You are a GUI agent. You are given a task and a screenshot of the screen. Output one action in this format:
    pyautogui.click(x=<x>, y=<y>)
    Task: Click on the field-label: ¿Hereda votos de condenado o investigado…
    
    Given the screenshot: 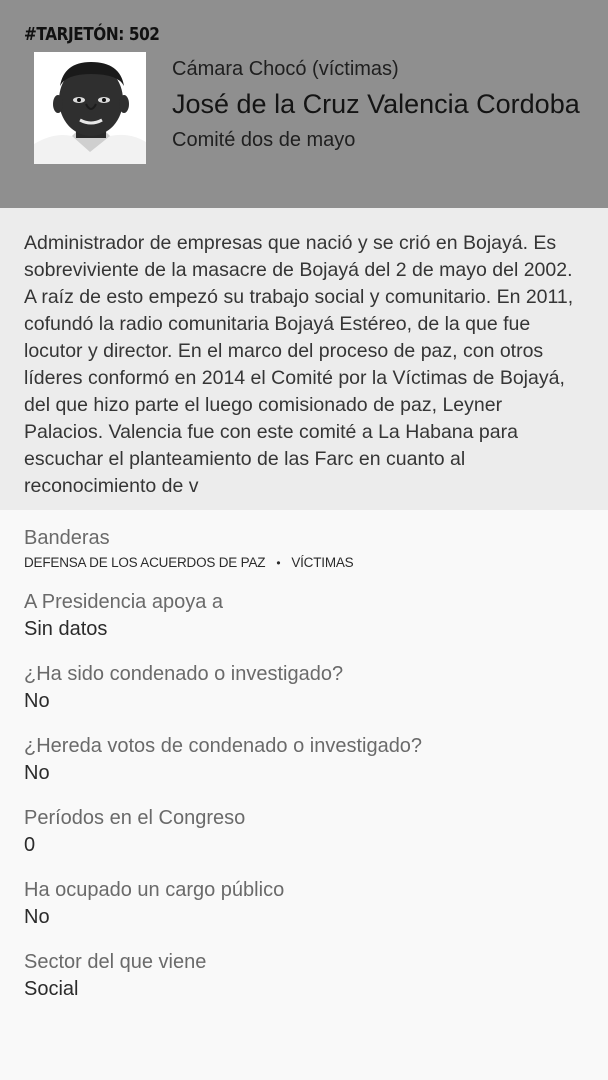 What is the action you would take?
    pyautogui.click(x=223, y=746)
    